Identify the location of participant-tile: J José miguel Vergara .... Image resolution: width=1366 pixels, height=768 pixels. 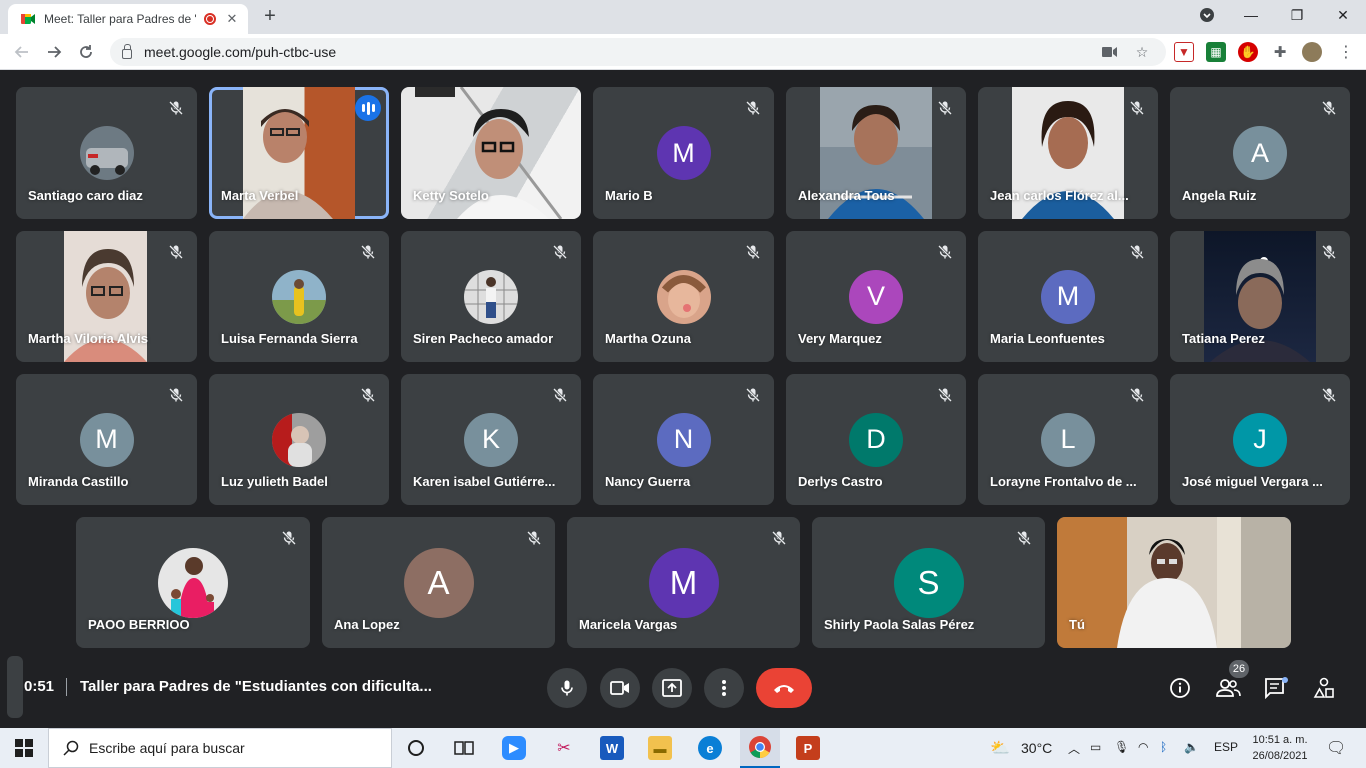
(1260, 439).